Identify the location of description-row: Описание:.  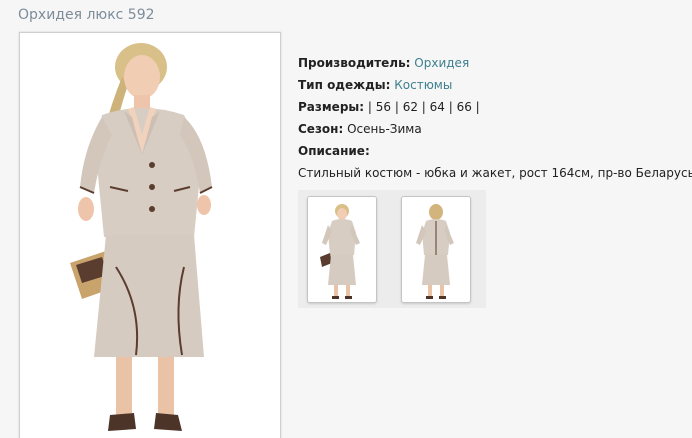
(495, 151).